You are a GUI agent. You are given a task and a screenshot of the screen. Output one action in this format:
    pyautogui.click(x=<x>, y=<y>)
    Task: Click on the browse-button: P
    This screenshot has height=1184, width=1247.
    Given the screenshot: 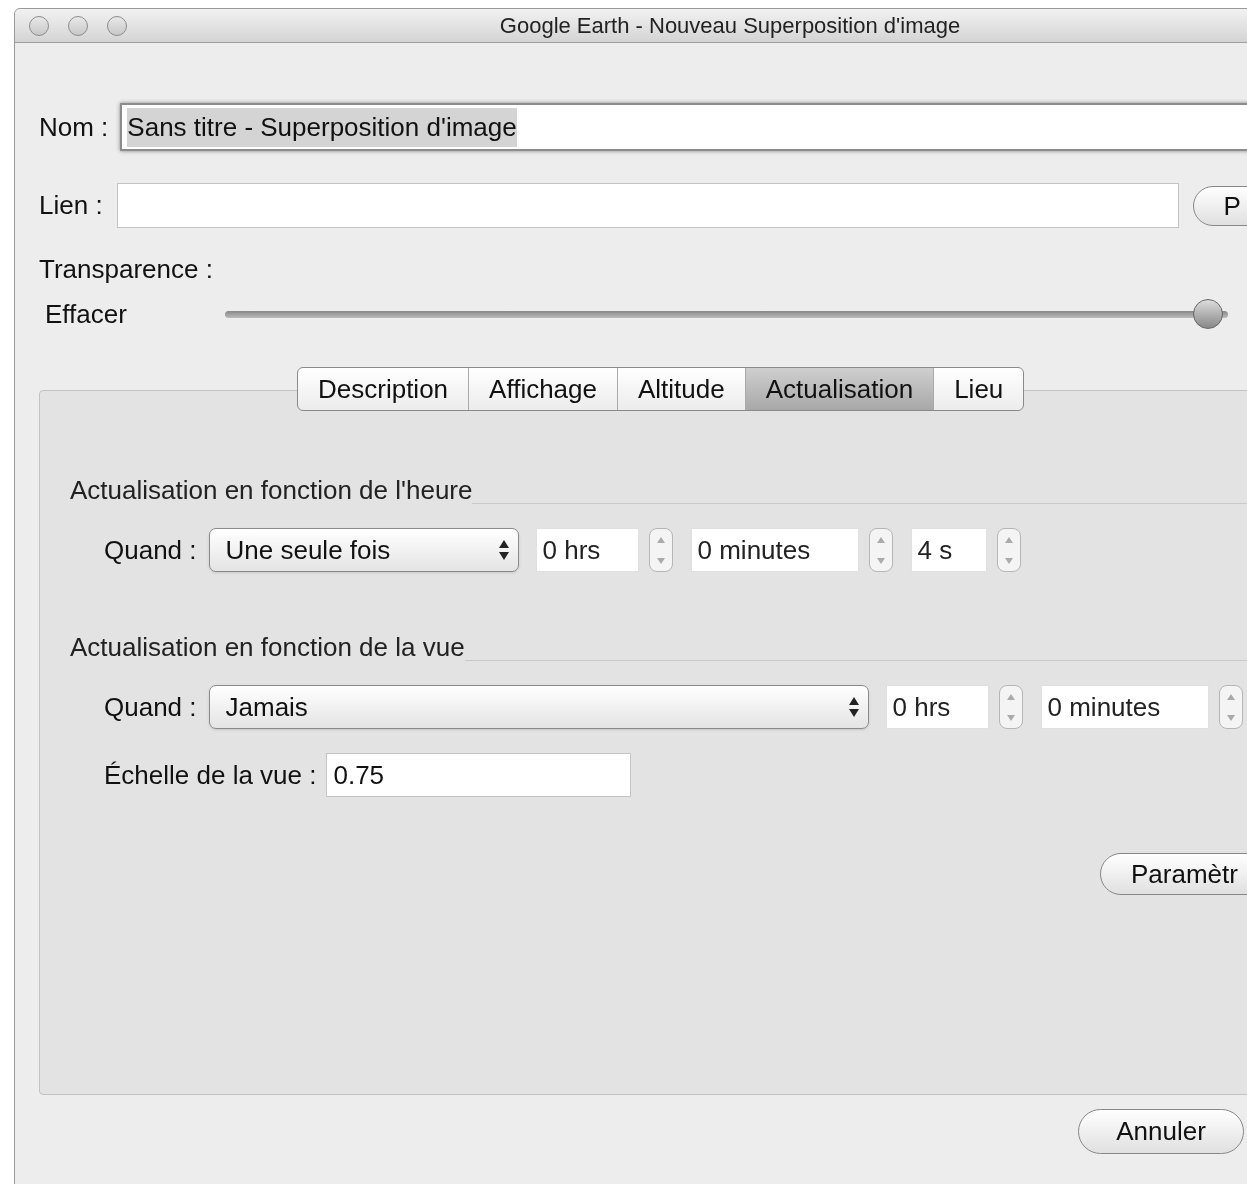 What is the action you would take?
    pyautogui.click(x=1219, y=205)
    